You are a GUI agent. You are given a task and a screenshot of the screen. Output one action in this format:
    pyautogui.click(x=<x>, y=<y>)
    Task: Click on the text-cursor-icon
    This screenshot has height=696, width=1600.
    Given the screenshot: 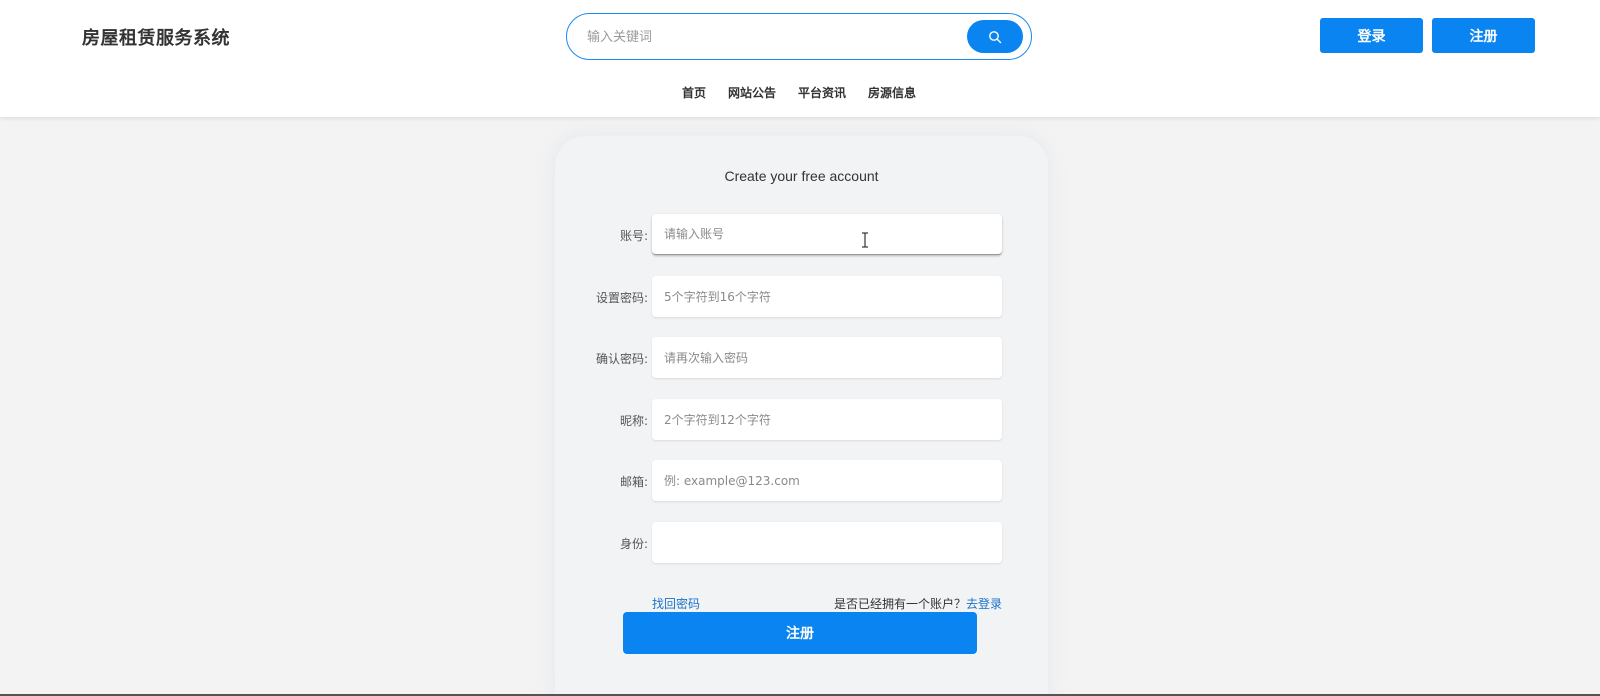 What is the action you would take?
    pyautogui.click(x=865, y=240)
    